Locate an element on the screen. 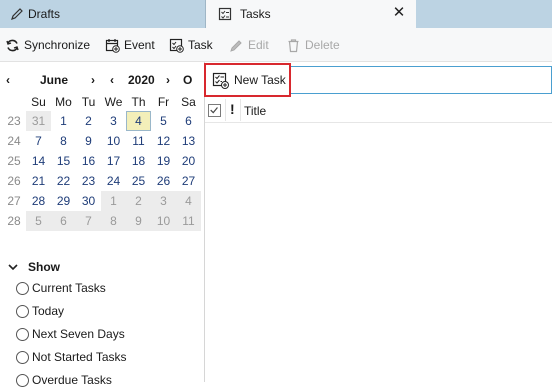 The height and width of the screenshot is (387, 552). week-number: 25 is located at coordinates (14, 161).